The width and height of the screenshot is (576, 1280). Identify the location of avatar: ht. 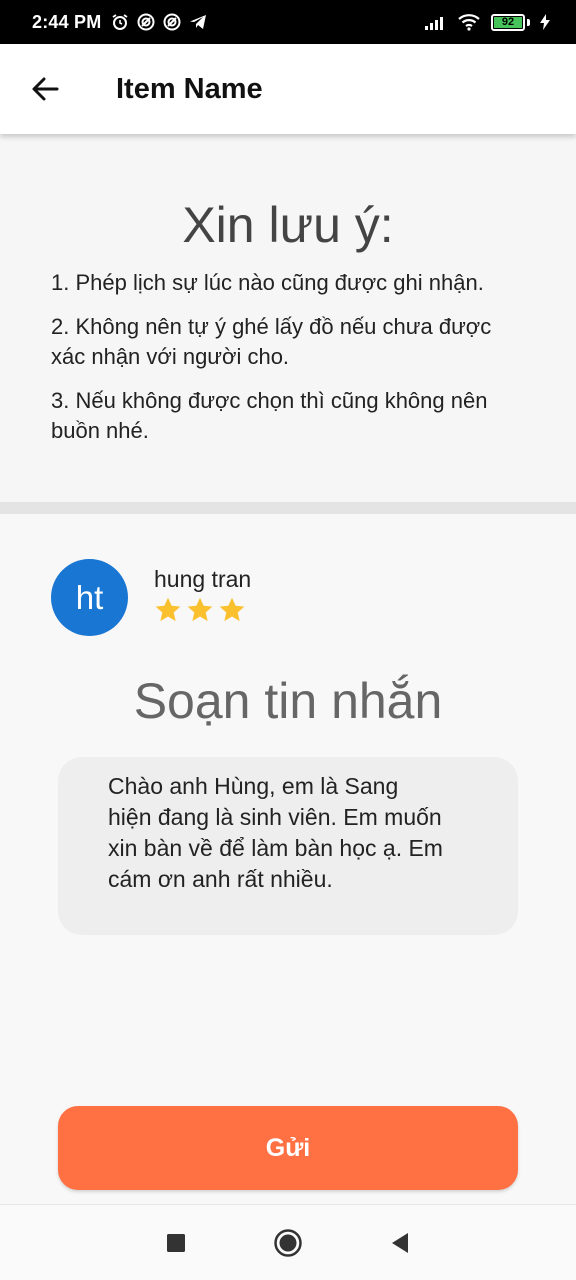
(89, 597).